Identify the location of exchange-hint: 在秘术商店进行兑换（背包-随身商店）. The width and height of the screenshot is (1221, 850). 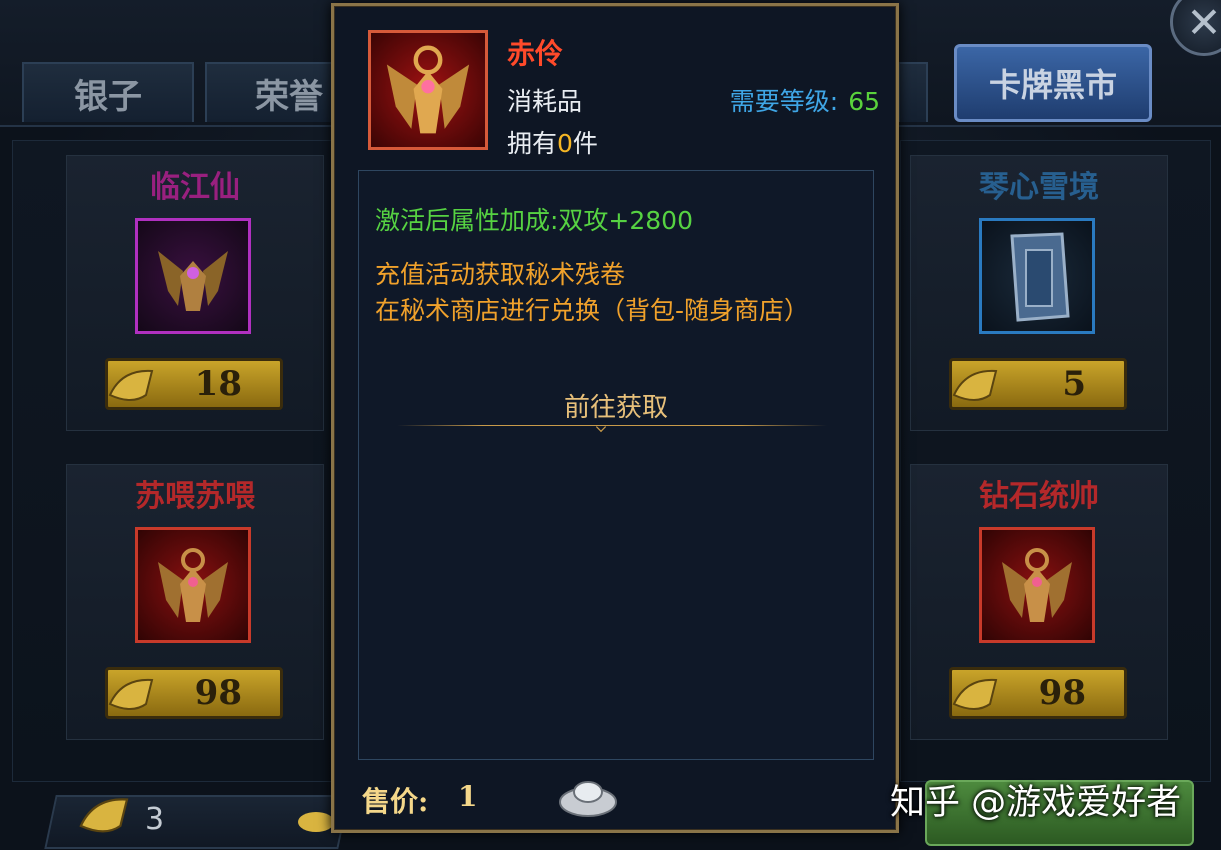
(592, 310).